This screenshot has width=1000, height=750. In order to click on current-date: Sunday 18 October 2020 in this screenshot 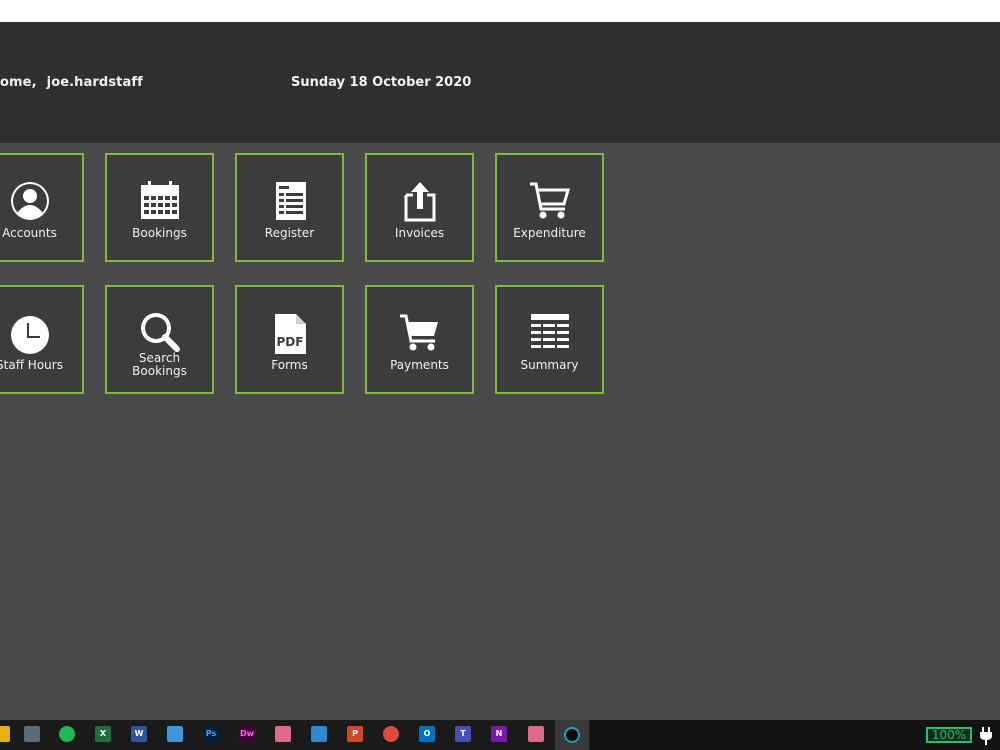, I will do `click(381, 82)`.